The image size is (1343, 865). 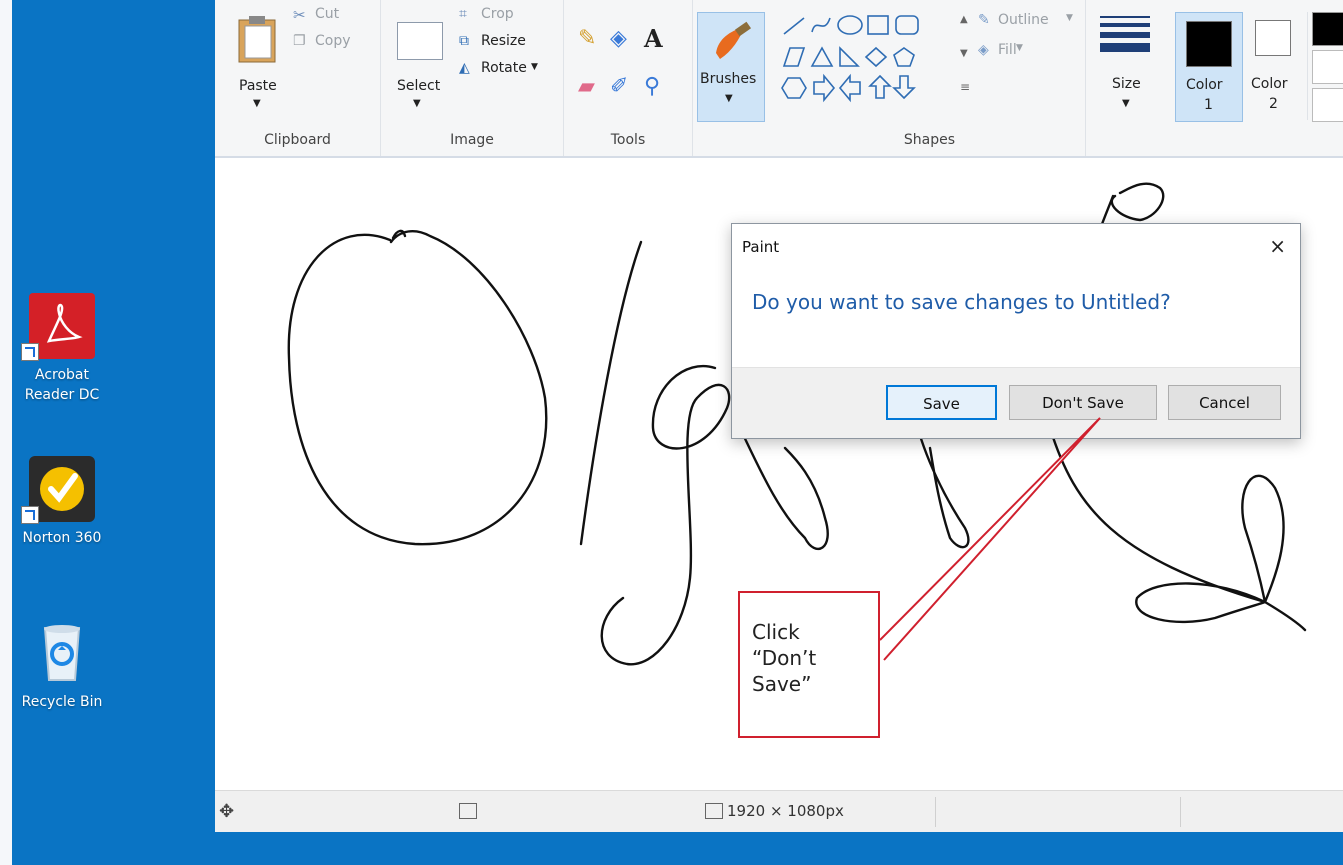 What do you see at coordinates (990, 539) in the screenshot?
I see `callout-pointer` at bounding box center [990, 539].